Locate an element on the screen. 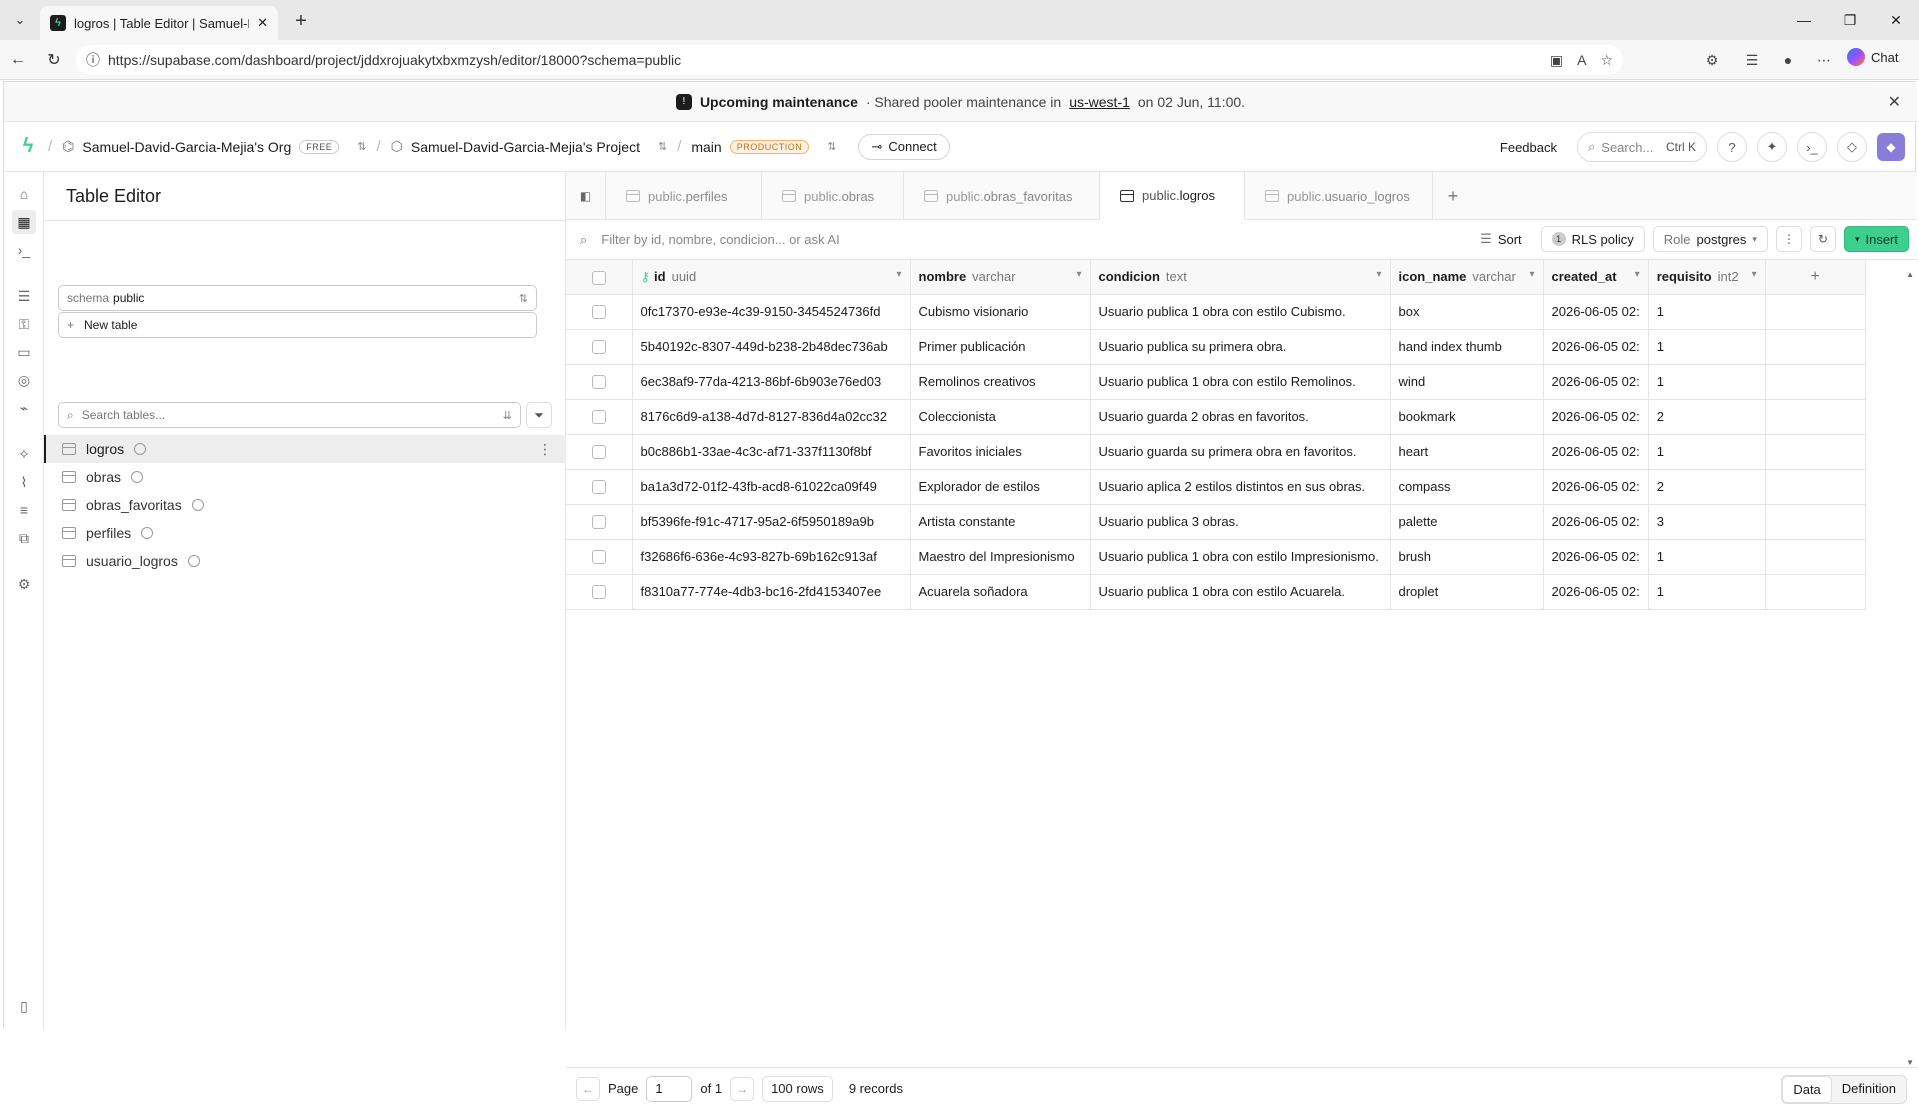  toggle-sidepanel-icon: ◧ is located at coordinates (586, 196).